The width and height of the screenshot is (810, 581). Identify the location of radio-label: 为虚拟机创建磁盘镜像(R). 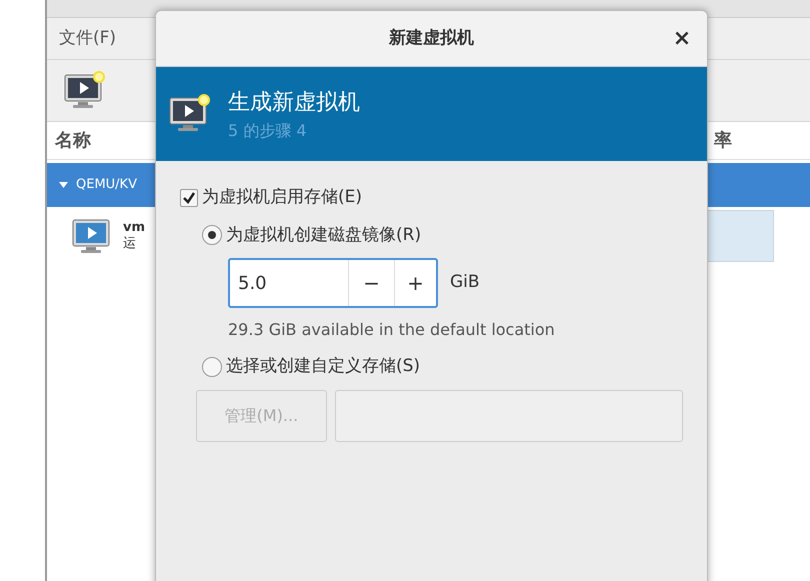
(324, 235).